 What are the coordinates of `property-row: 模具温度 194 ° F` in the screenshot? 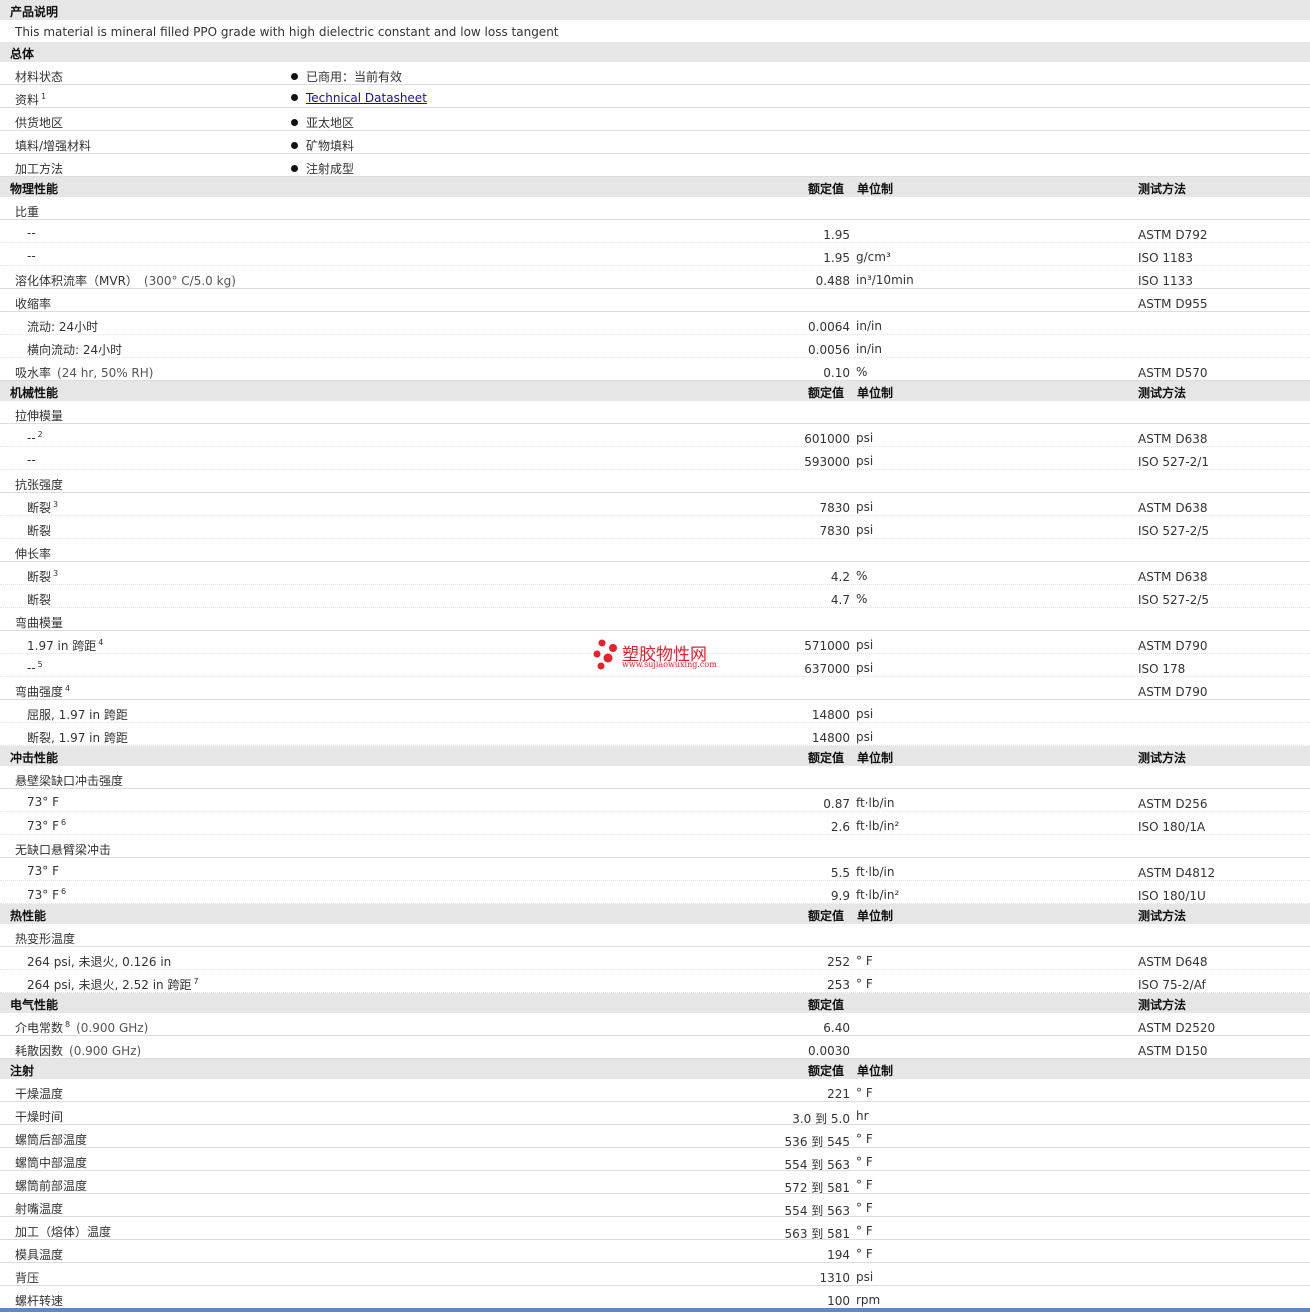 It's located at (655, 1251).